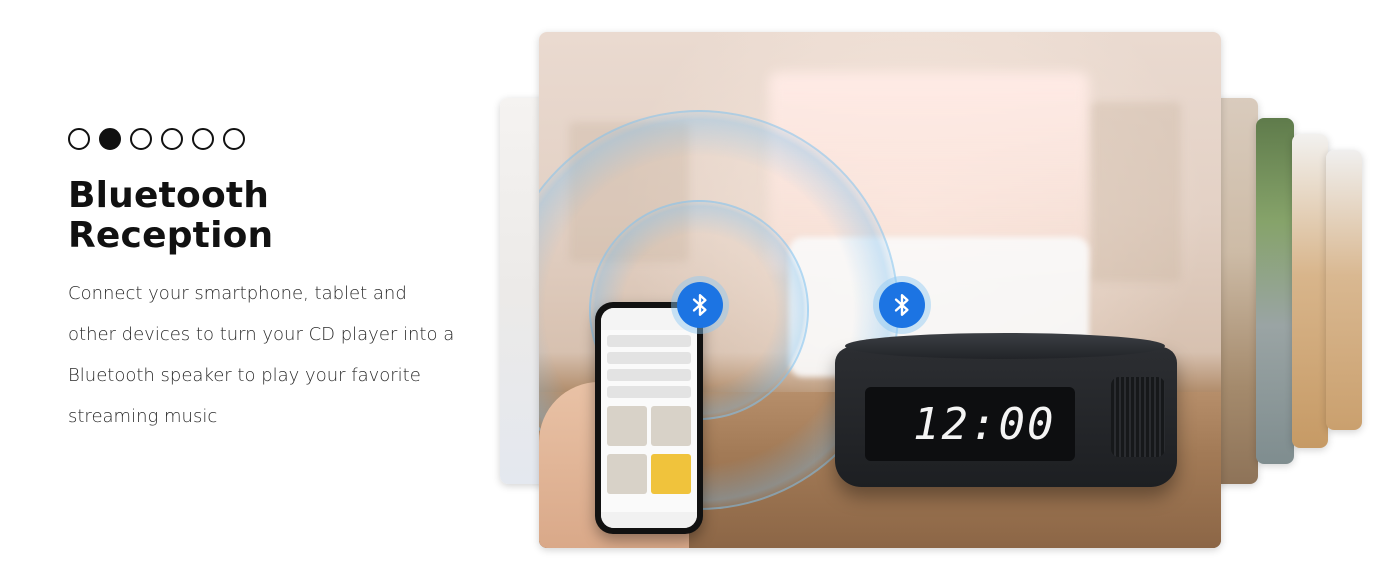  Describe the element at coordinates (649, 520) in the screenshot. I see `phone-tab-bar` at that location.